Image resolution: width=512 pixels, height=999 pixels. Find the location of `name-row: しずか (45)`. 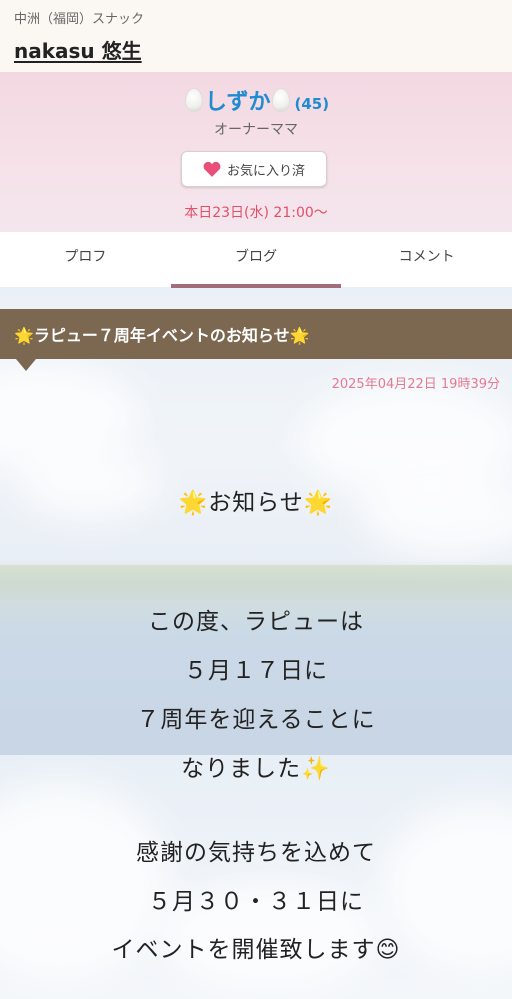

name-row: しずか (45) is located at coordinates (256, 100).